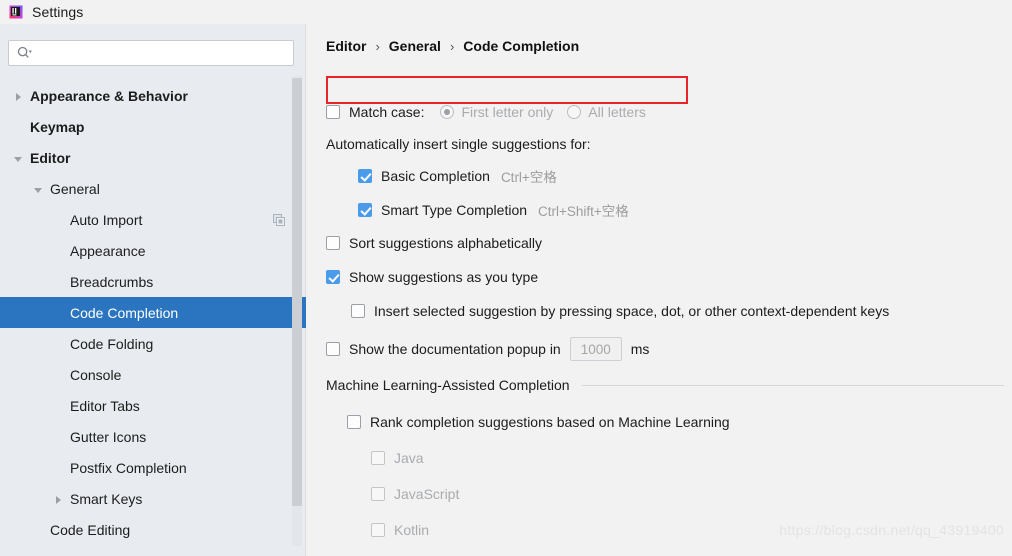 The height and width of the screenshot is (556, 1012). Describe the element at coordinates (415, 46) in the screenshot. I see `breadcrumb-item-general: General` at that location.